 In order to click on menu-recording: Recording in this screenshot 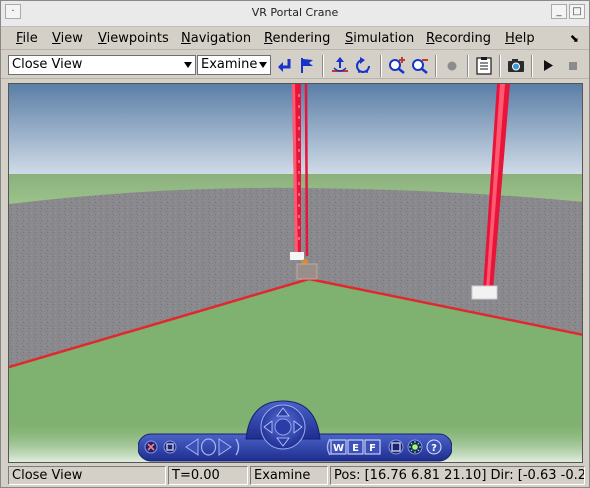, I will do `click(458, 38)`.